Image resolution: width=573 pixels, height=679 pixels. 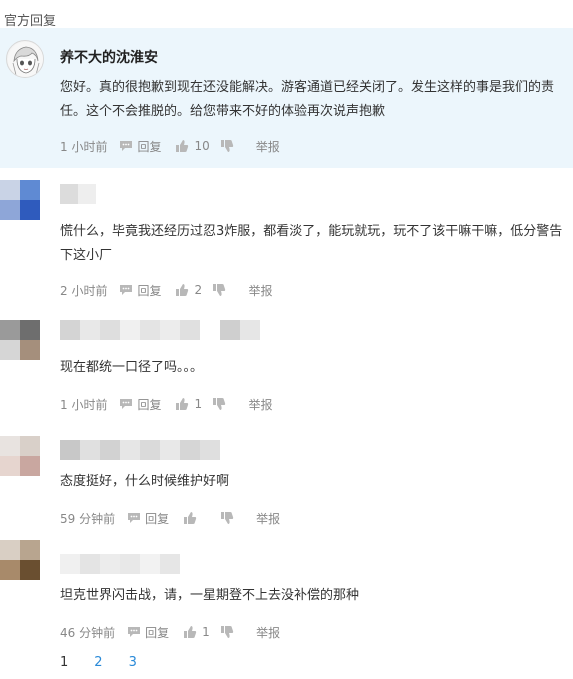 I want to click on like-count: 10, so click(x=202, y=146).